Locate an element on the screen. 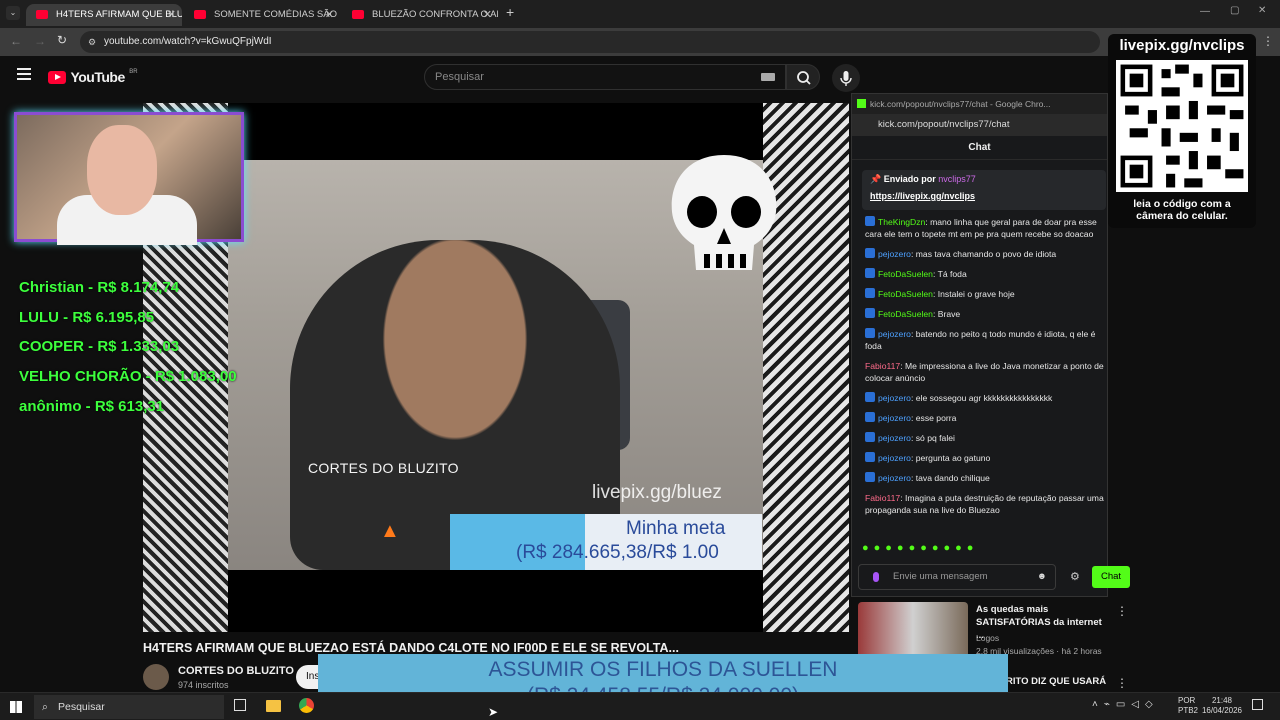 The width and height of the screenshot is (1280, 720). url-field: ⚙ youtube.com/watch?v=kGwuQFpjWdI is located at coordinates (590, 42).